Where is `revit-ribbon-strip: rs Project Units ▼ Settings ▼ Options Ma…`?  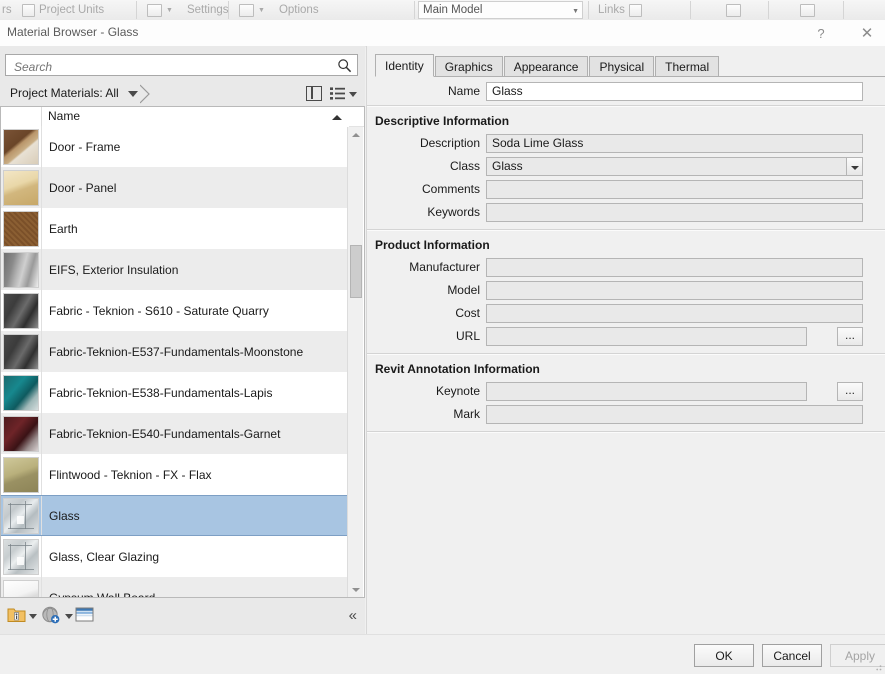
revit-ribbon-strip: rs Project Units ▼ Settings ▼ Options Ma… is located at coordinates (442, 10).